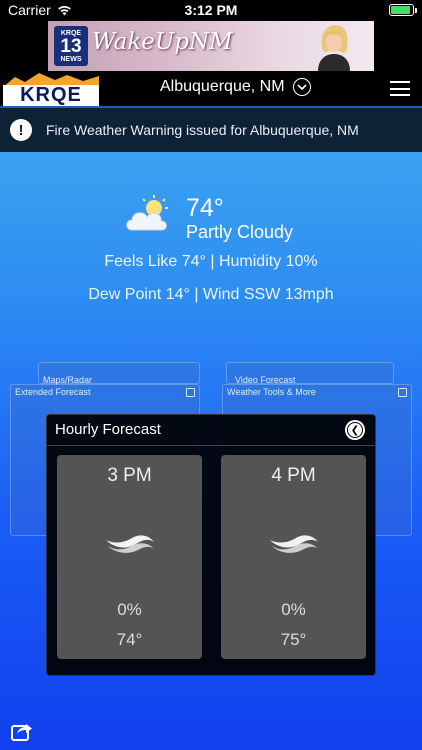  Describe the element at coordinates (301, 87) in the screenshot. I see `chevron-down-icon` at that location.